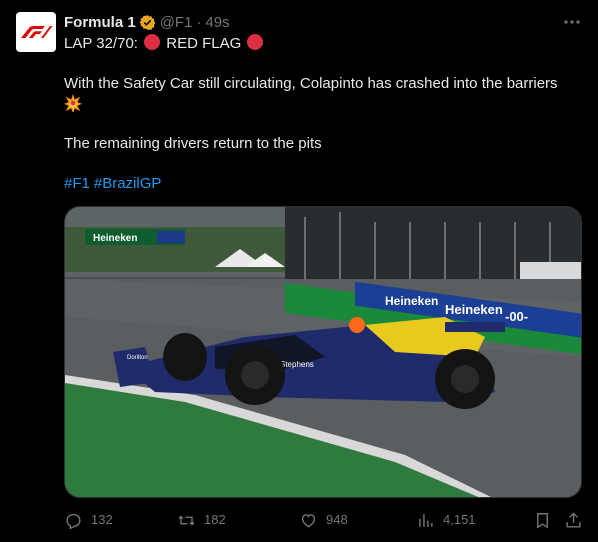  Describe the element at coordinates (77, 183) in the screenshot. I see `hashtag-f1: #F1` at that location.